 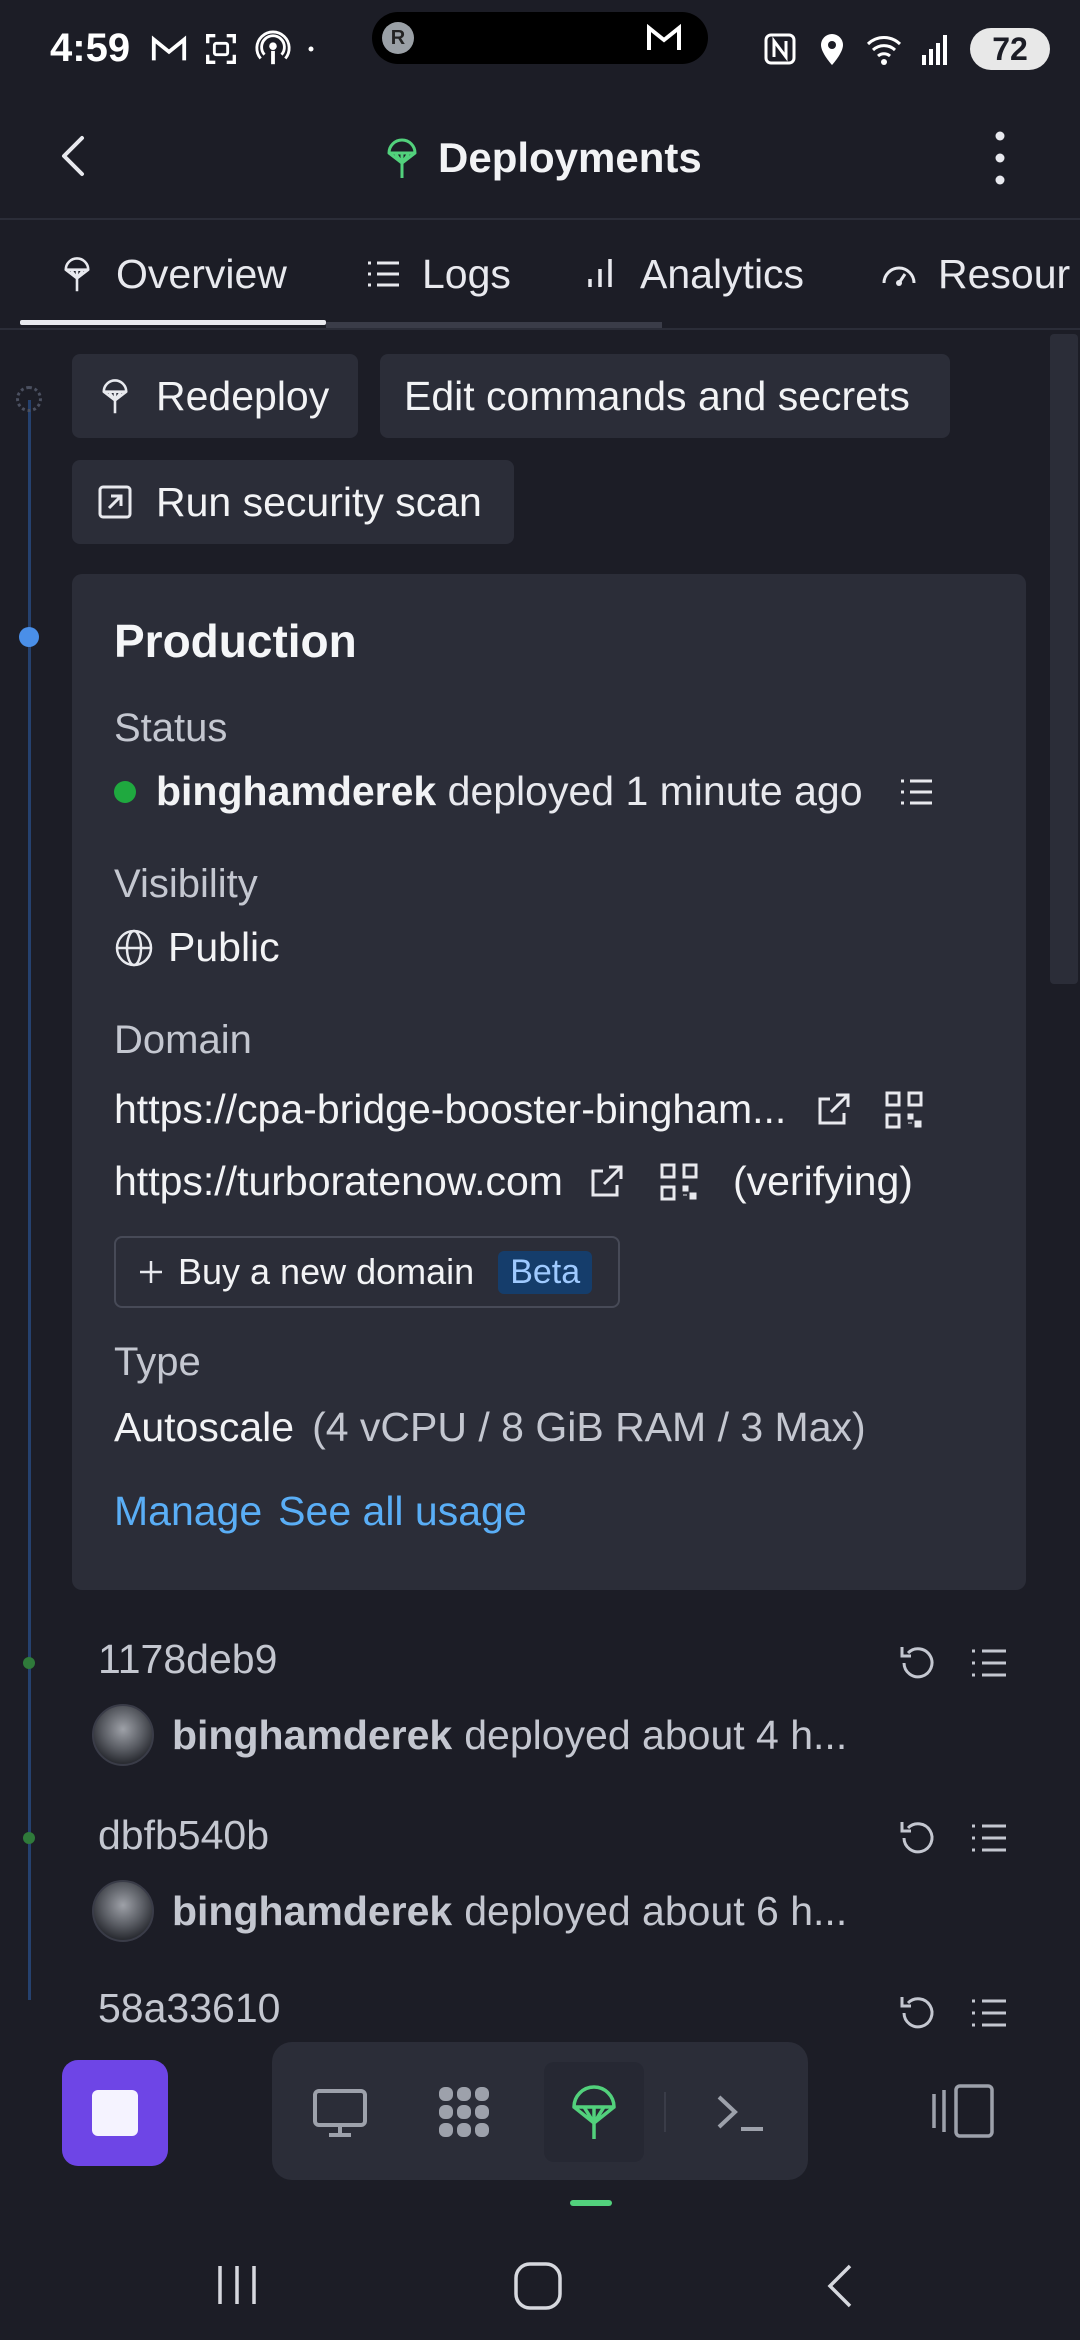 What do you see at coordinates (338, 1181) in the screenshot?
I see `domain-2-link: https://turboratenow.com` at bounding box center [338, 1181].